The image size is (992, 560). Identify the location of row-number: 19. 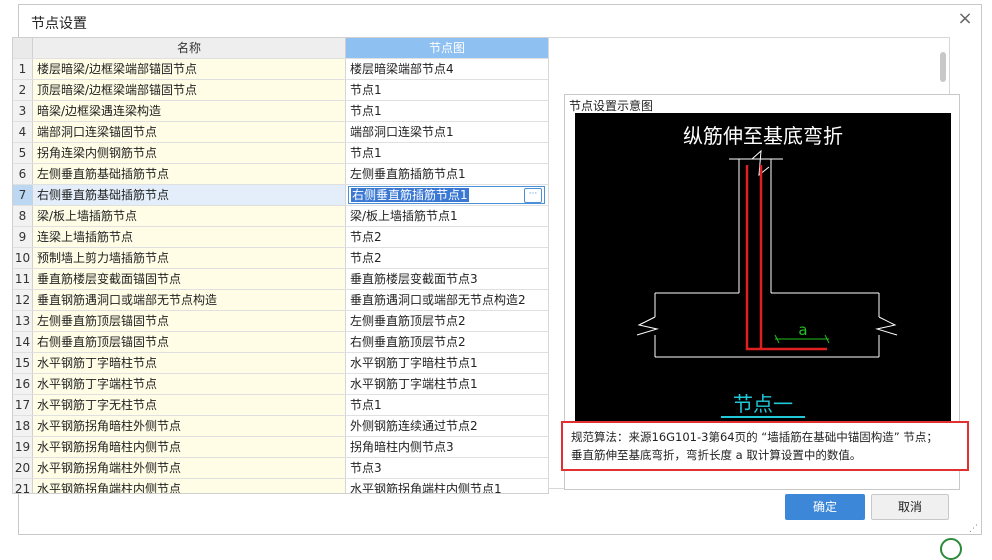
(23, 447).